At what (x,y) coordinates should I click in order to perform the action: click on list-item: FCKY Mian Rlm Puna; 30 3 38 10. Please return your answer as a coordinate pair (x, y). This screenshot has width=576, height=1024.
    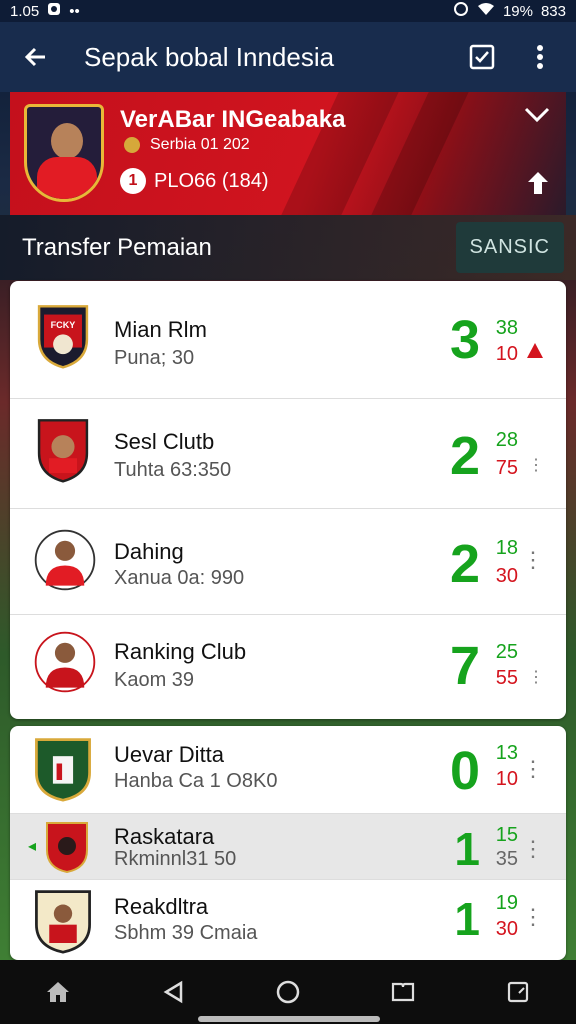
    Looking at the image, I should click on (288, 340).